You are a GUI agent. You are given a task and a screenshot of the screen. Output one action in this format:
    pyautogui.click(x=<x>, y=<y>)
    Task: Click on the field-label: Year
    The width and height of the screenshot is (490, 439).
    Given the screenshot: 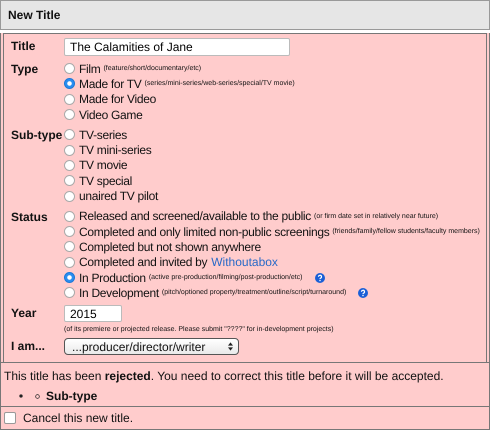 What is the action you would take?
    pyautogui.click(x=24, y=313)
    